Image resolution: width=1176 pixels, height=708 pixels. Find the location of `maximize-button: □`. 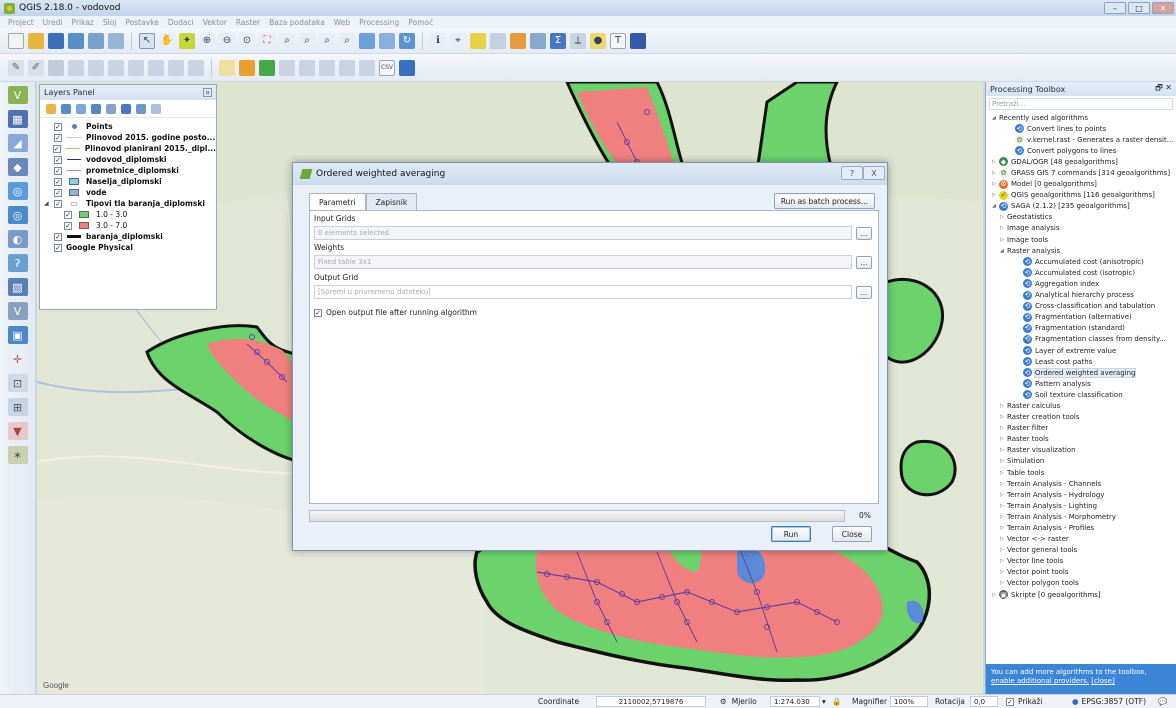

maximize-button: □ is located at coordinates (1139, 8).